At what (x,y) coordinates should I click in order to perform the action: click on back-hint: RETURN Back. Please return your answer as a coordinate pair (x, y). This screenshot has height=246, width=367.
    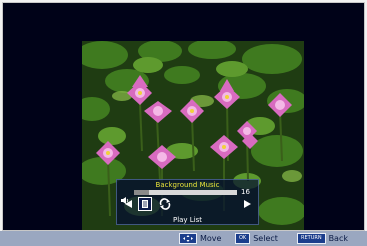
    Looking at the image, I should click on (322, 238).